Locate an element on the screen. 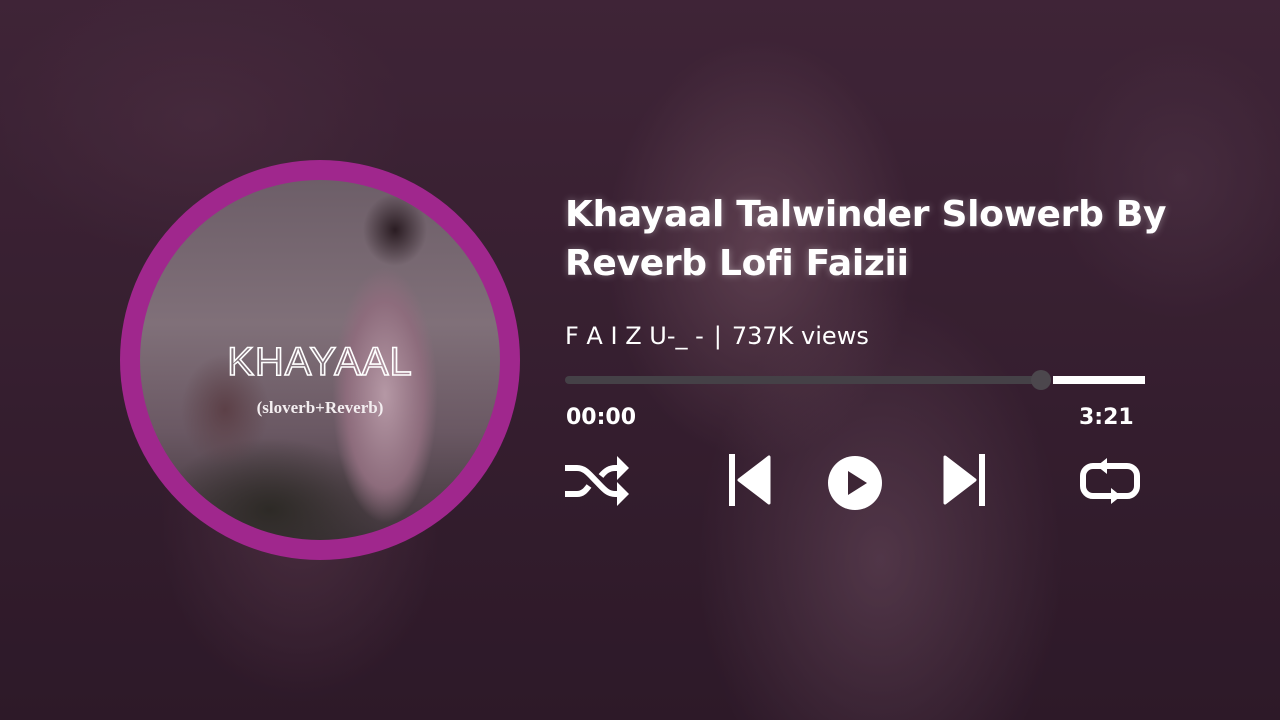  play-button is located at coordinates (855, 481).